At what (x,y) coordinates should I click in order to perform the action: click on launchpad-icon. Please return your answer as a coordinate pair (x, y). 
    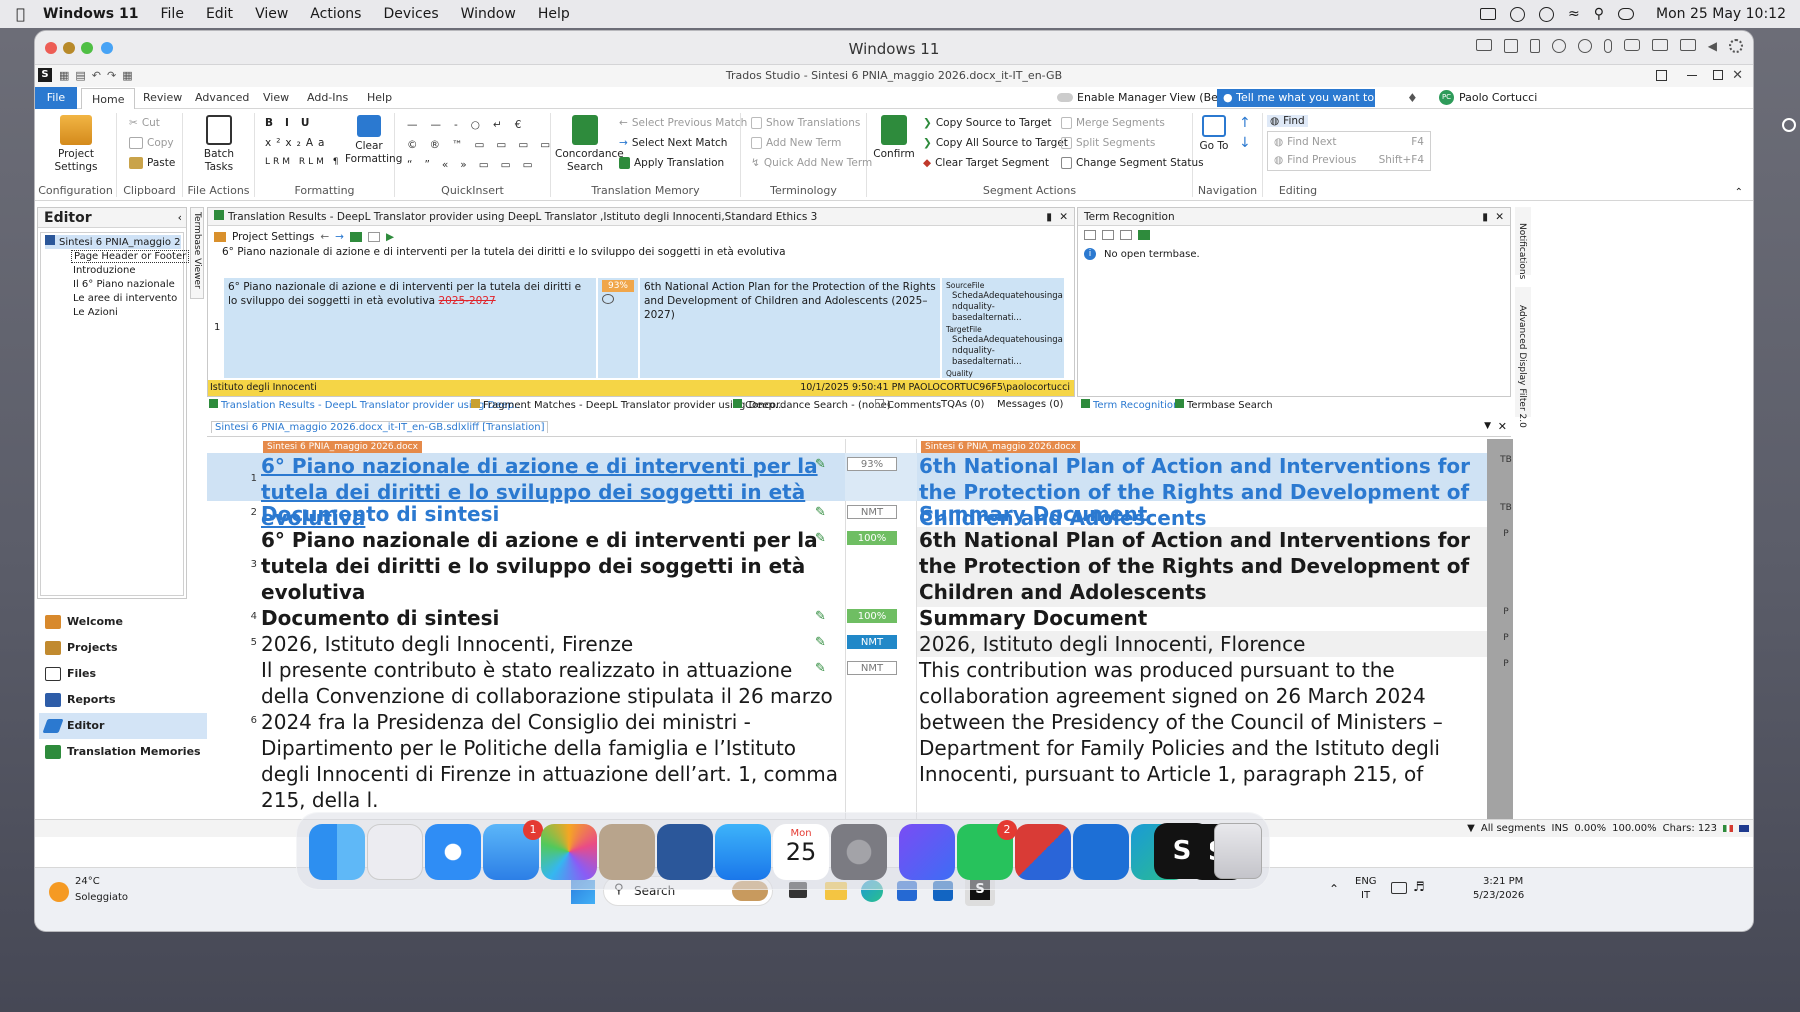
    Looking at the image, I should click on (395, 852).